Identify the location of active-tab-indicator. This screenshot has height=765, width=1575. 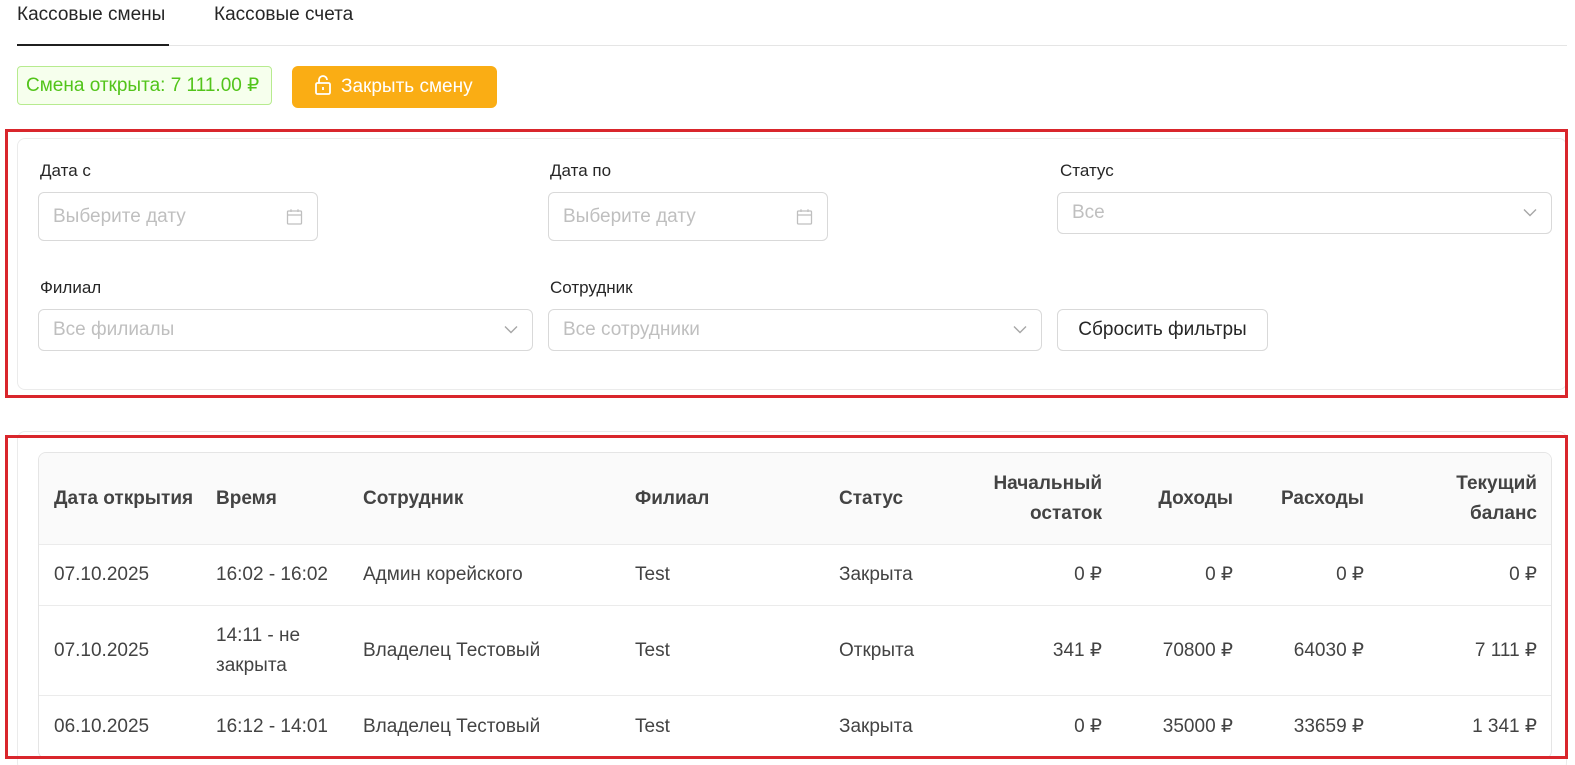
(93, 45).